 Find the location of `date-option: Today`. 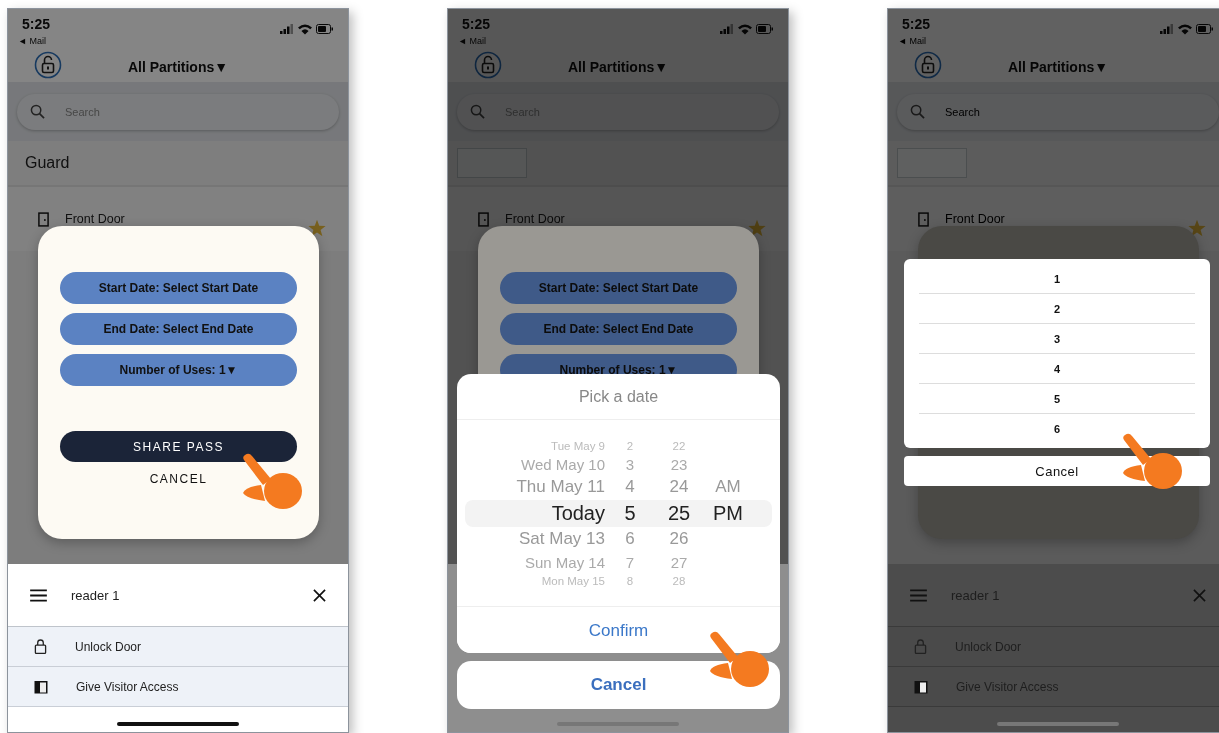

date-option: Today is located at coordinates (535, 513).